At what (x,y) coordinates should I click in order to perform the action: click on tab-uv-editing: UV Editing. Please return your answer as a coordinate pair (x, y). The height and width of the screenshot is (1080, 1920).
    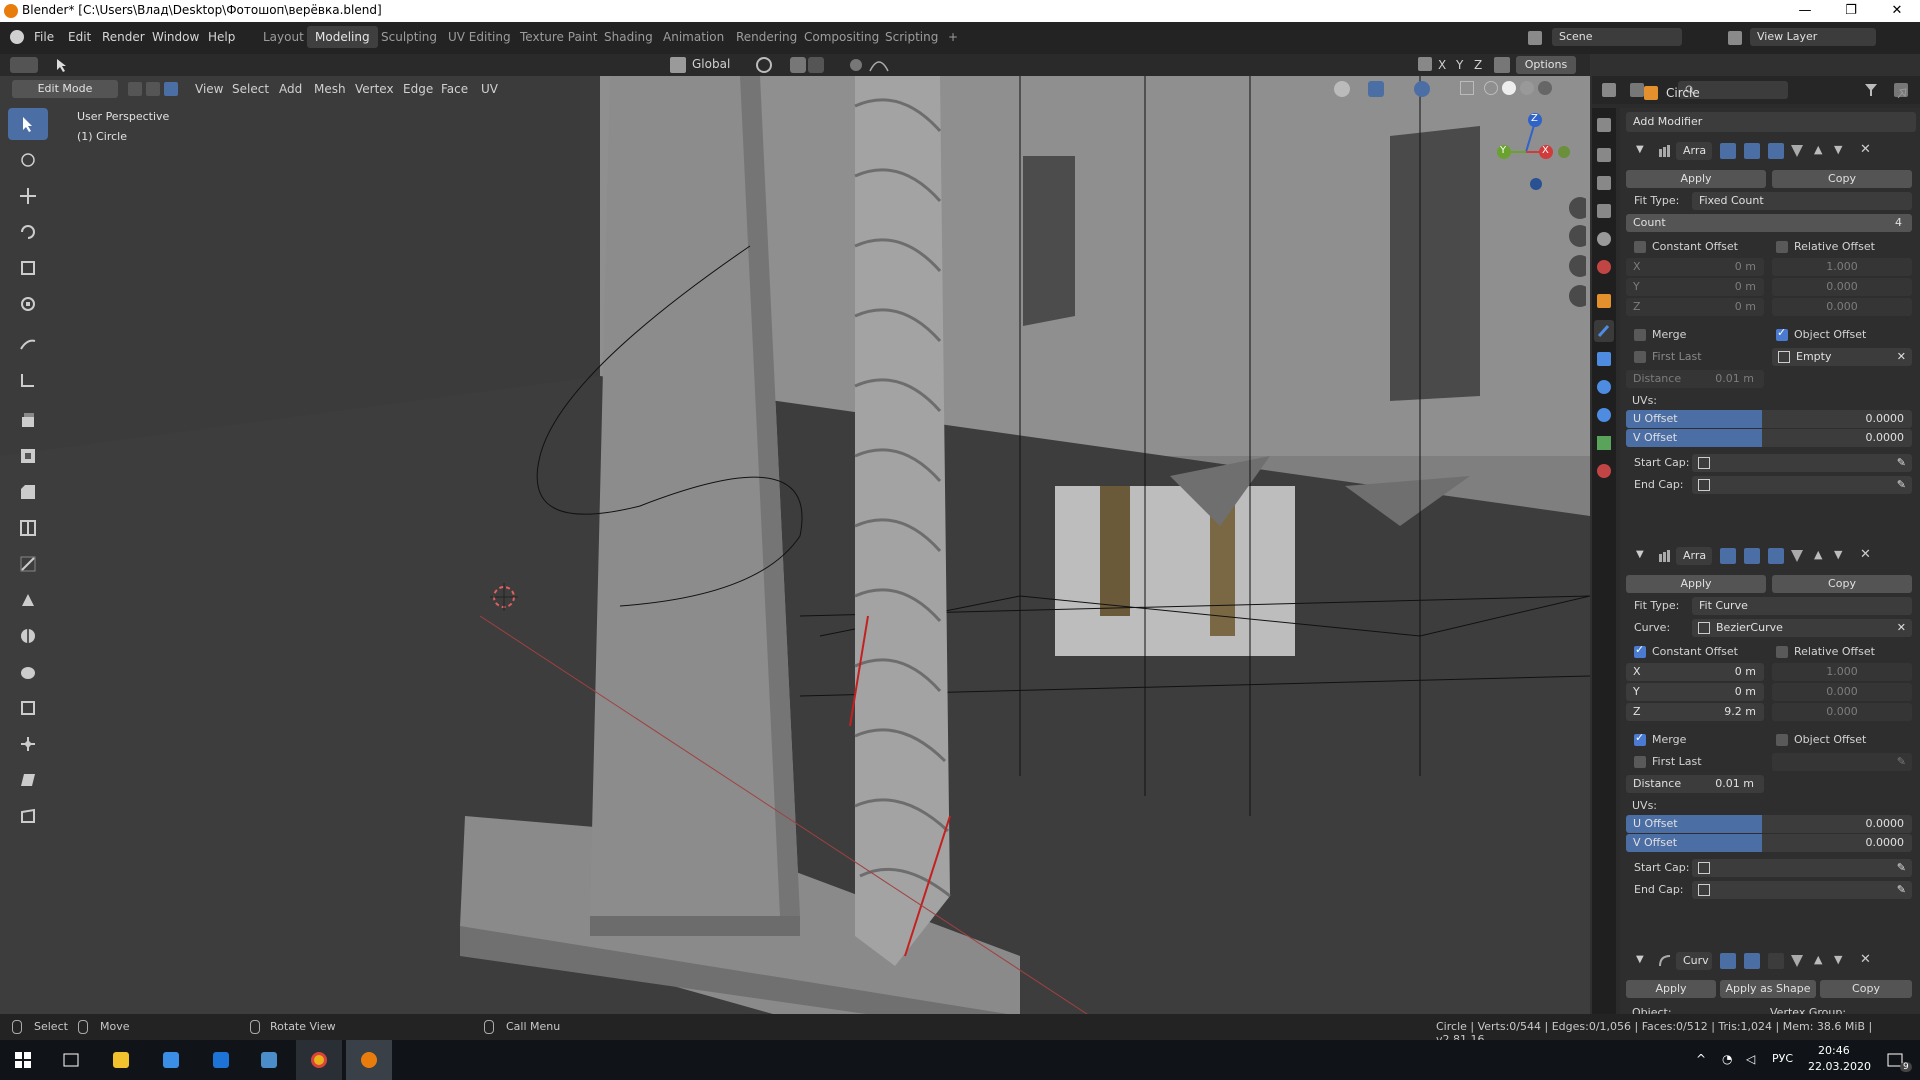
    Looking at the image, I should click on (479, 37).